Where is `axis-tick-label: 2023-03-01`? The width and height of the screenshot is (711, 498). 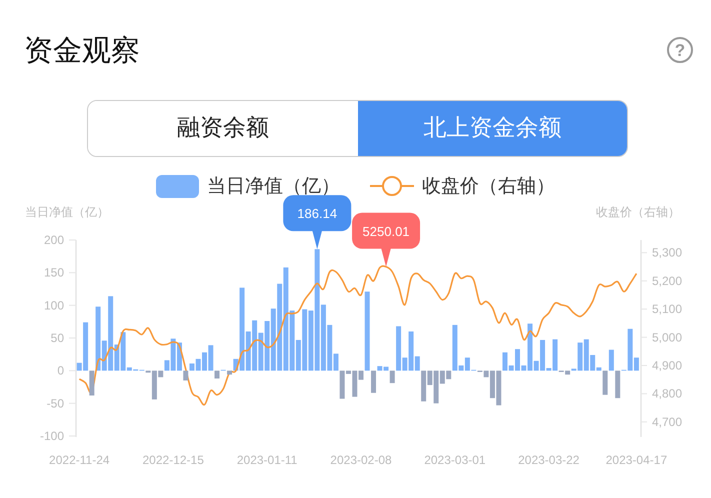 axis-tick-label: 2023-03-01 is located at coordinates (455, 460).